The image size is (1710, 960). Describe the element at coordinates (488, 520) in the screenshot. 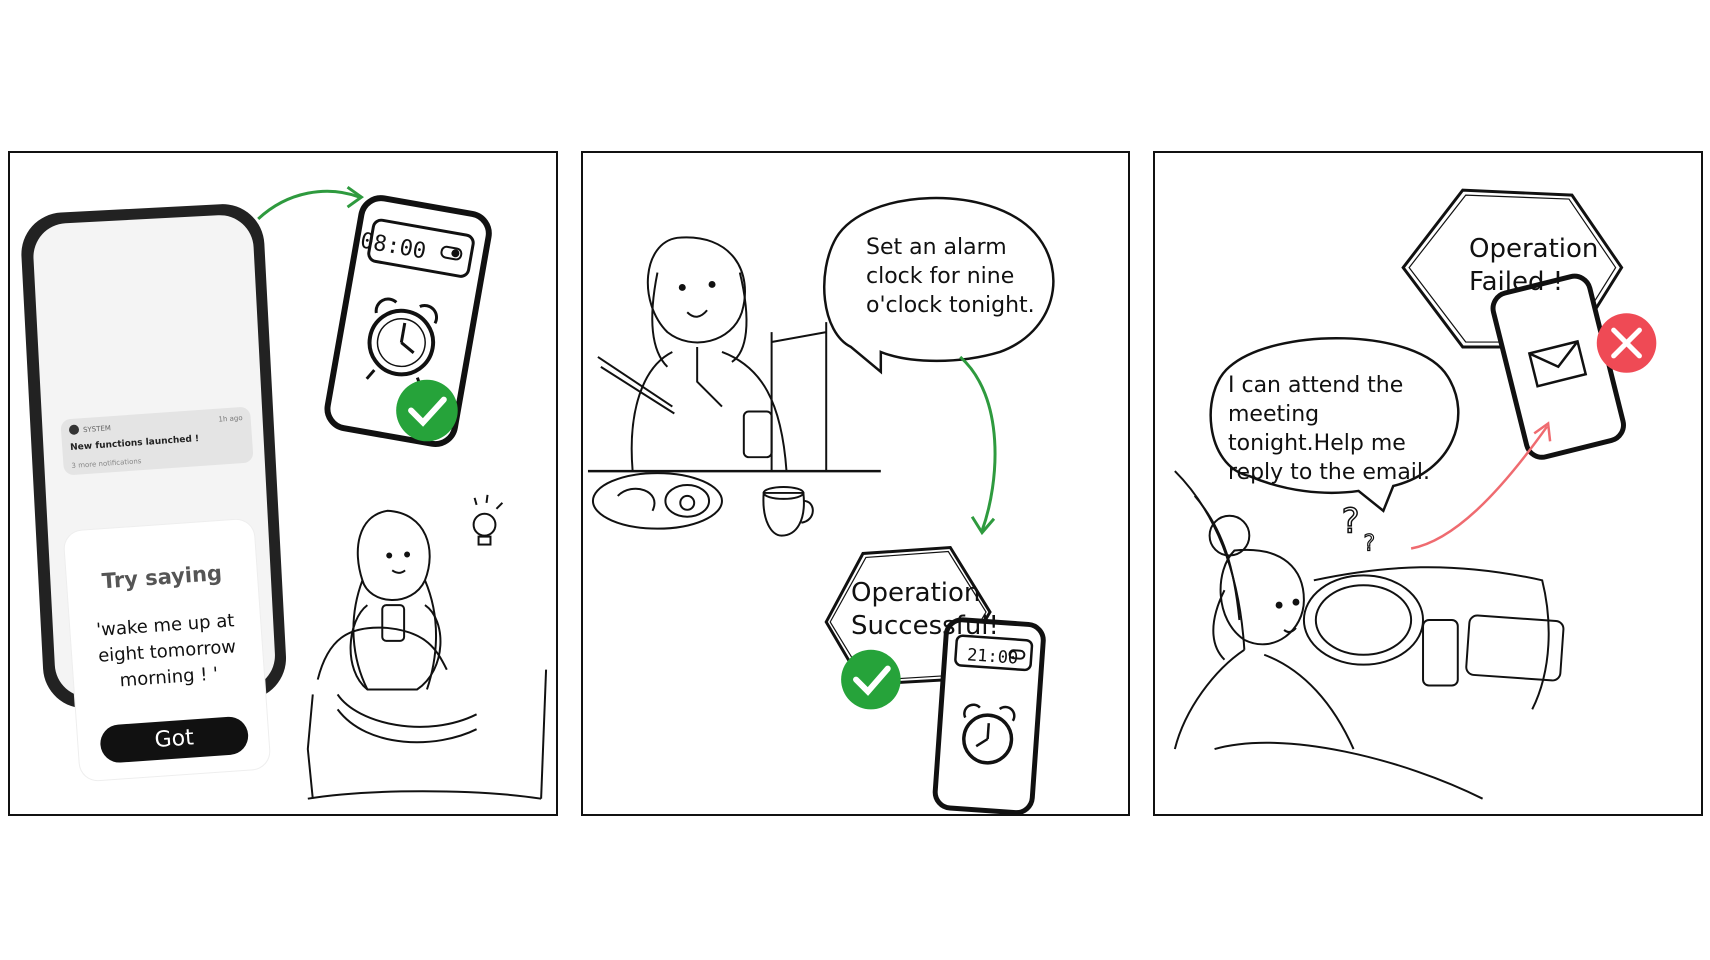

I see `lightbulb-icon` at that location.